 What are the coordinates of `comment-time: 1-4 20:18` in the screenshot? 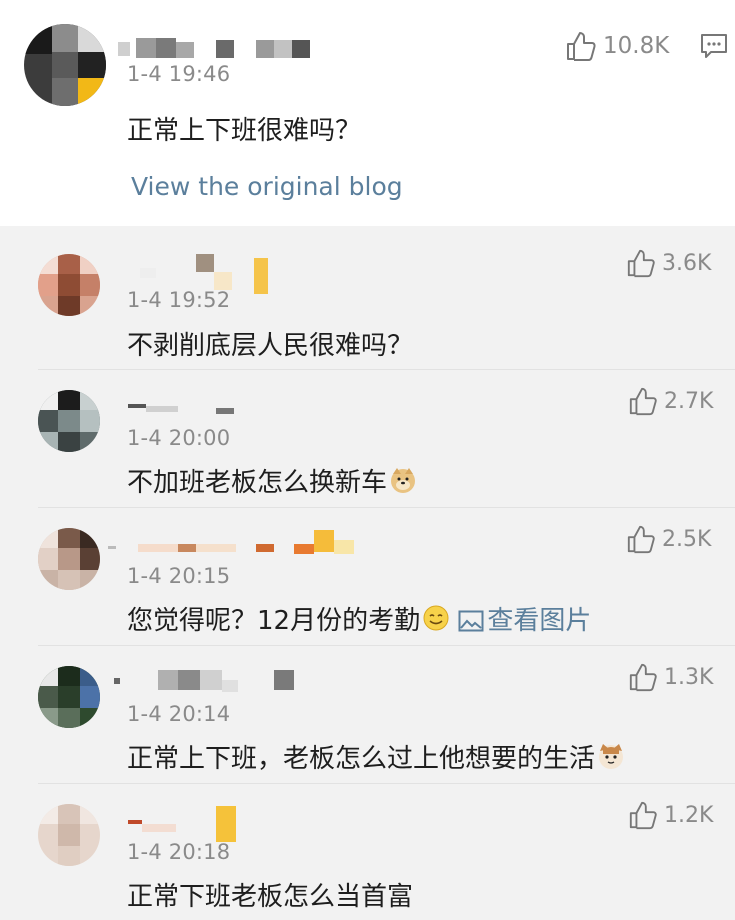 It's located at (179, 852).